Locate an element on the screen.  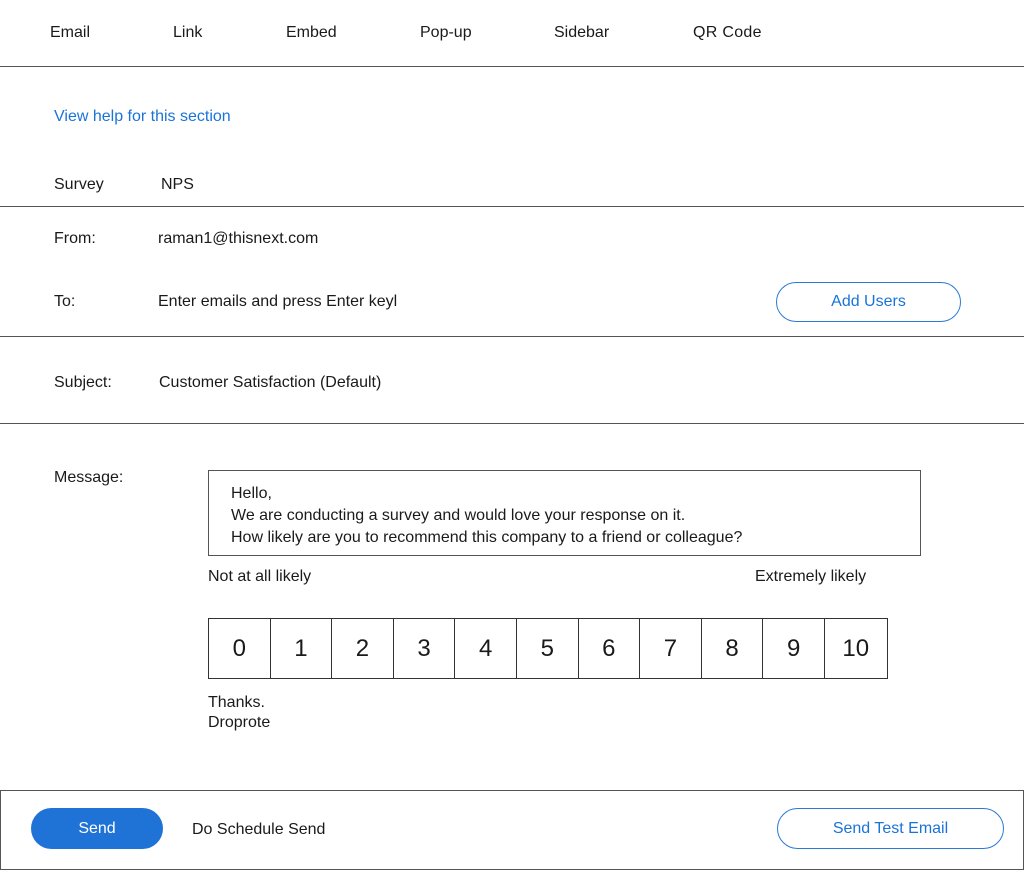
tab-sidebar: Sidebar is located at coordinates (581, 33).